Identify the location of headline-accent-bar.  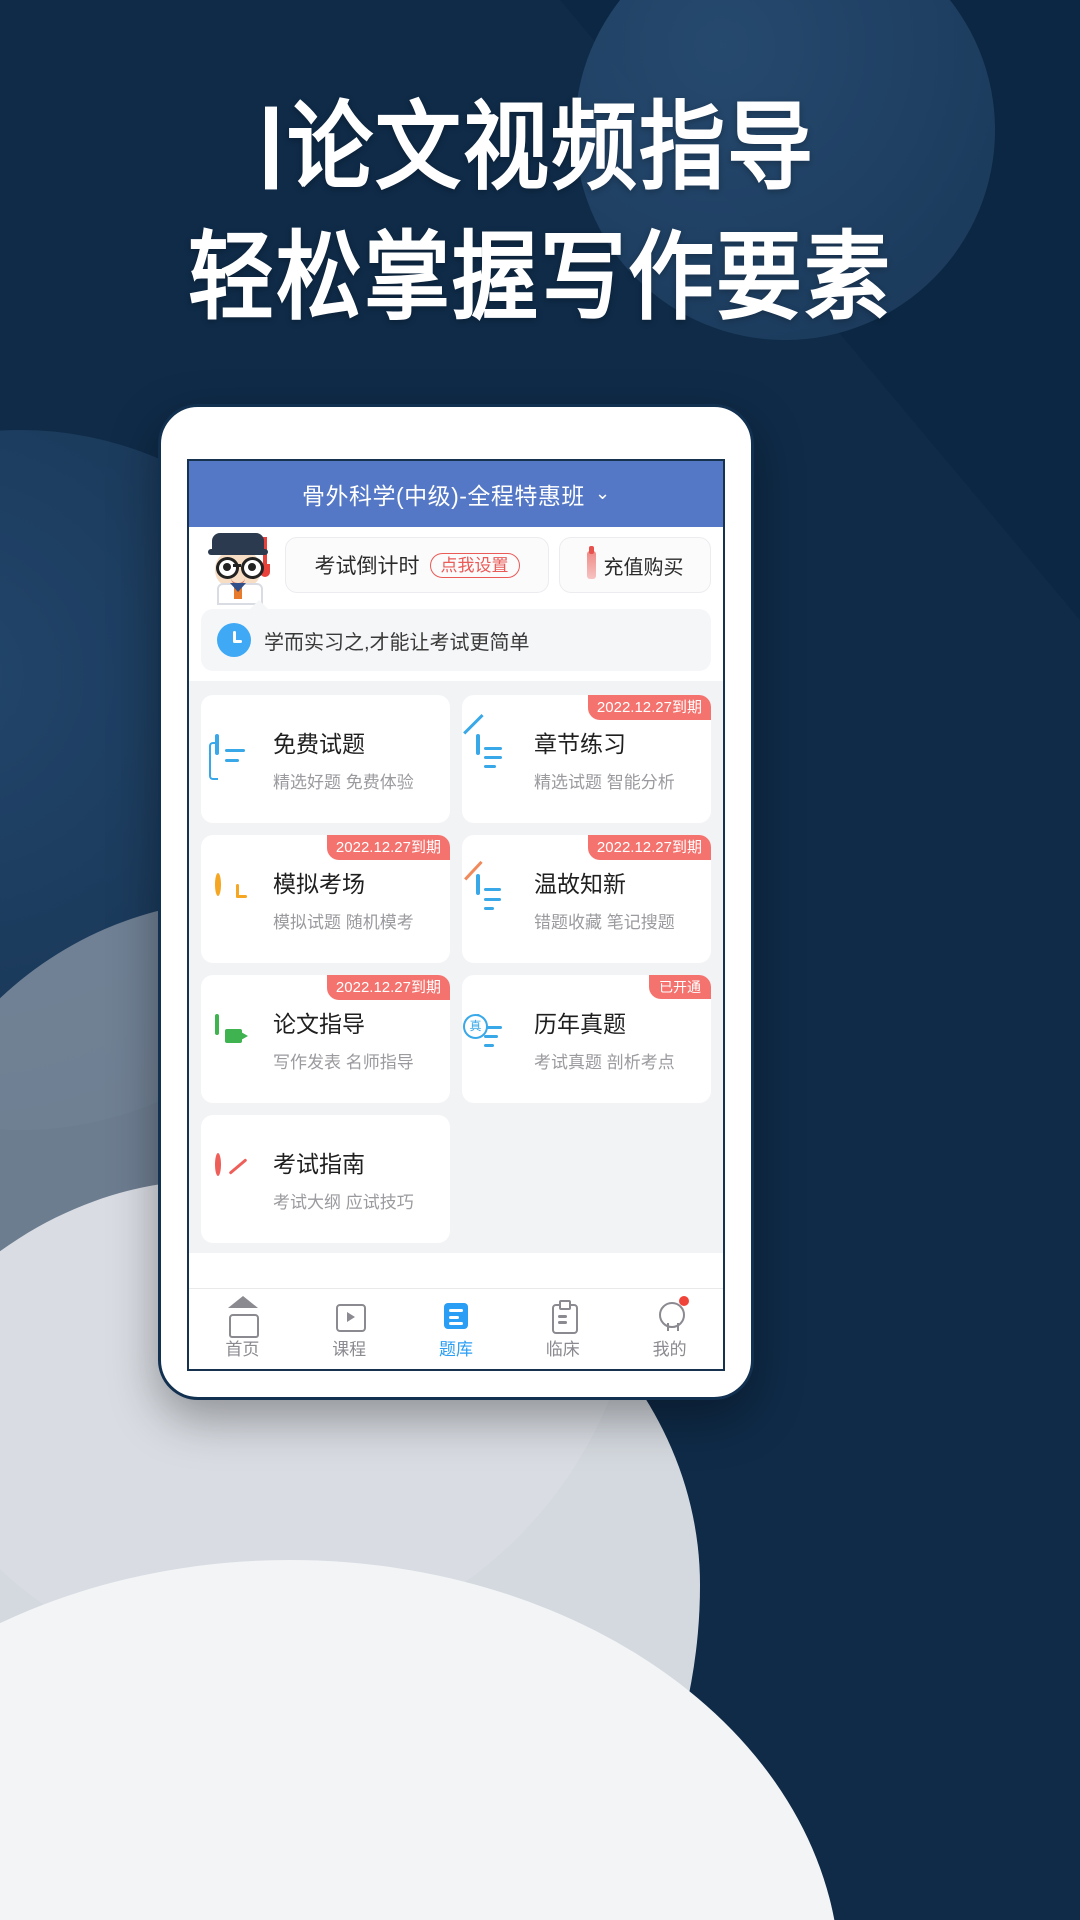
(271, 148).